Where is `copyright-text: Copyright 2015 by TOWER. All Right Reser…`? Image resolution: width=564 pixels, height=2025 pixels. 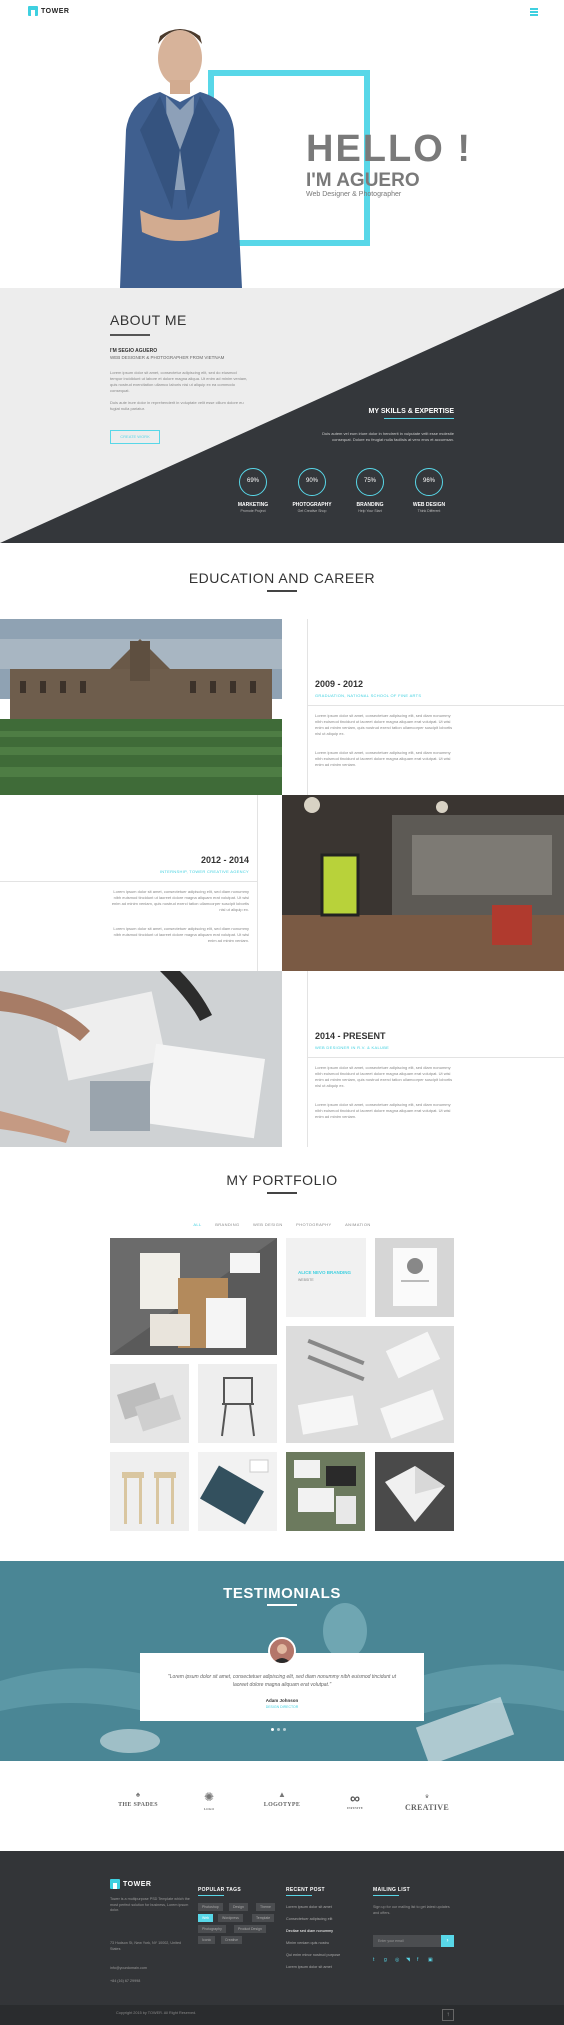 copyright-text: Copyright 2015 by TOWER. All Right Reser… is located at coordinates (156, 2013).